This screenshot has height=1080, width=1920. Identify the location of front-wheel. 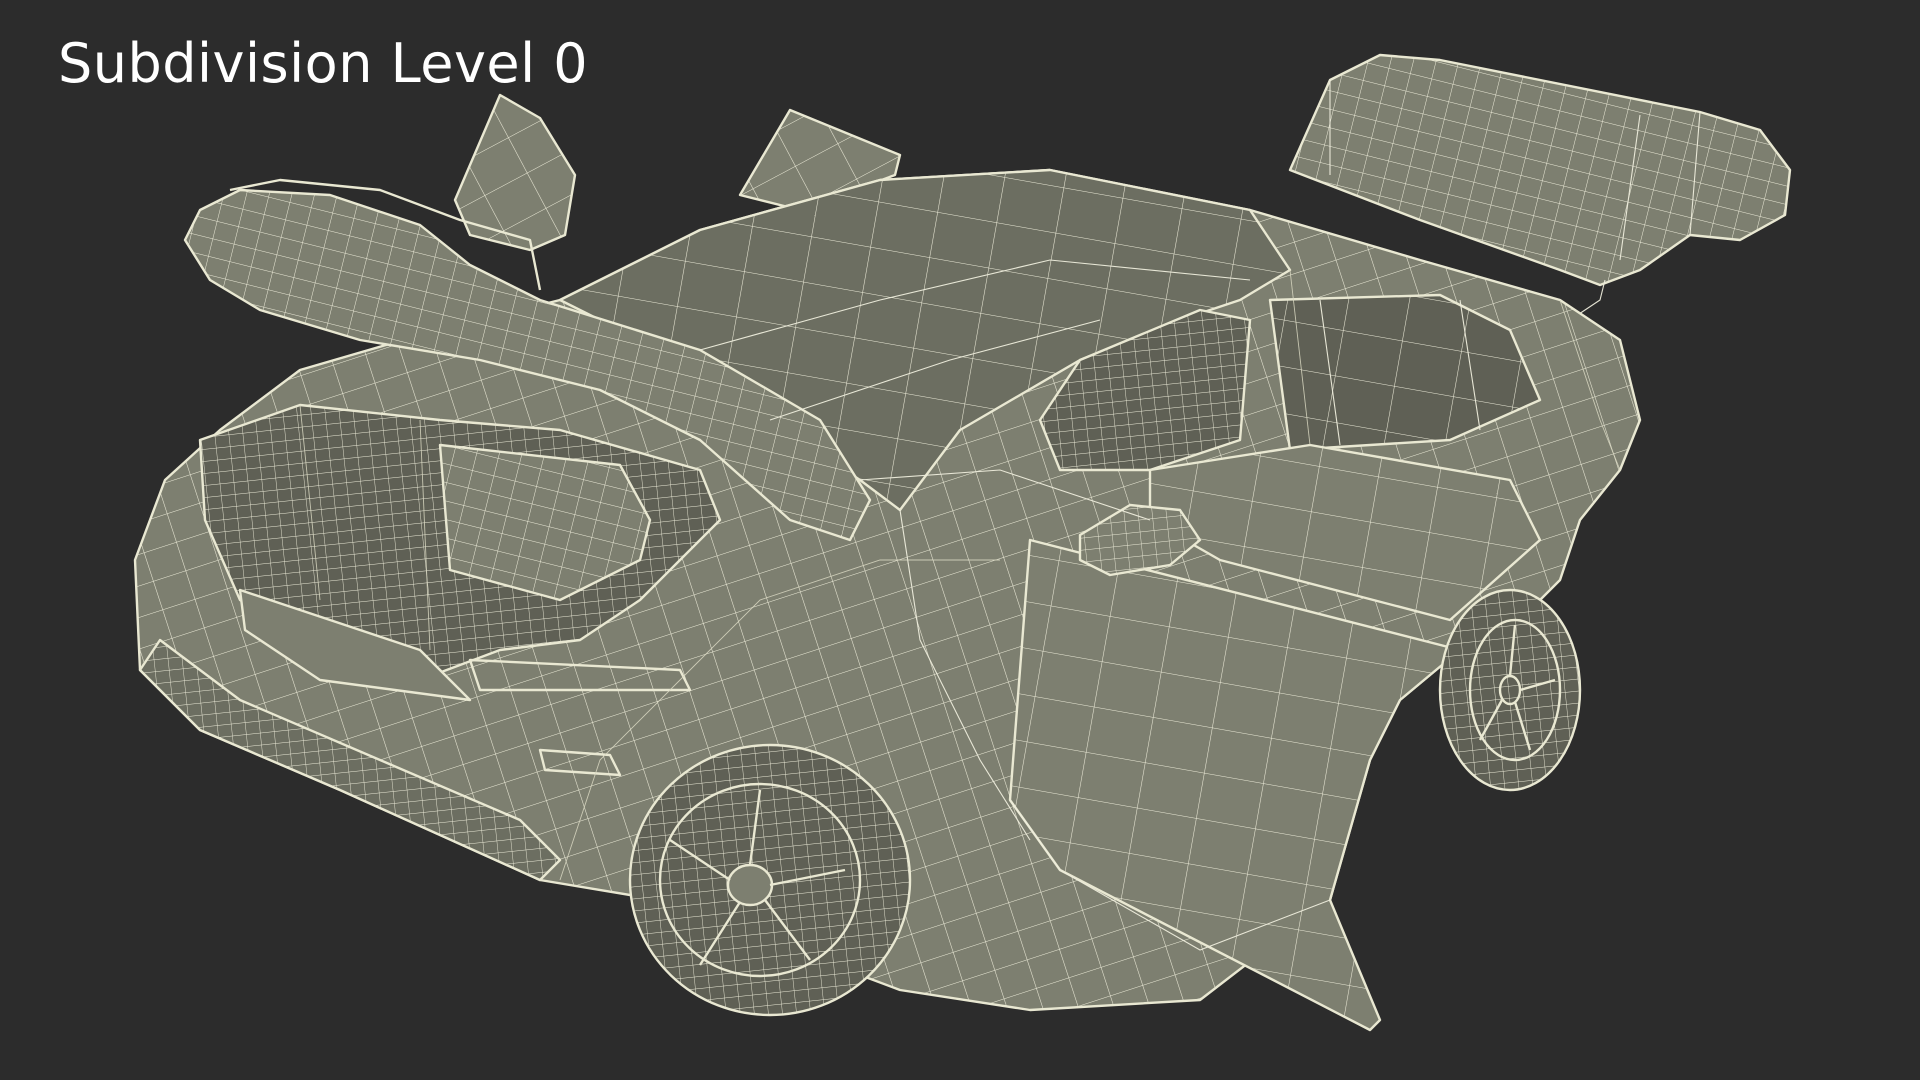
(770, 880).